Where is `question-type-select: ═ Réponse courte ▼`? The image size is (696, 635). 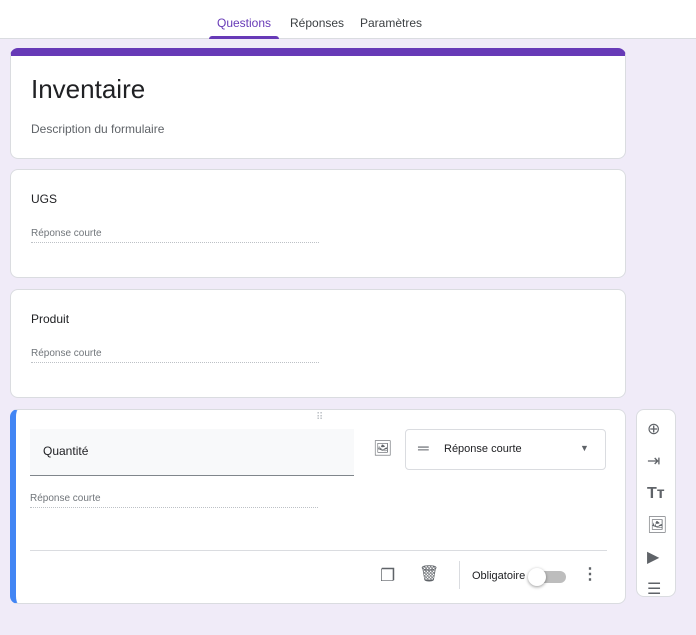 question-type-select: ═ Réponse courte ▼ is located at coordinates (505, 449).